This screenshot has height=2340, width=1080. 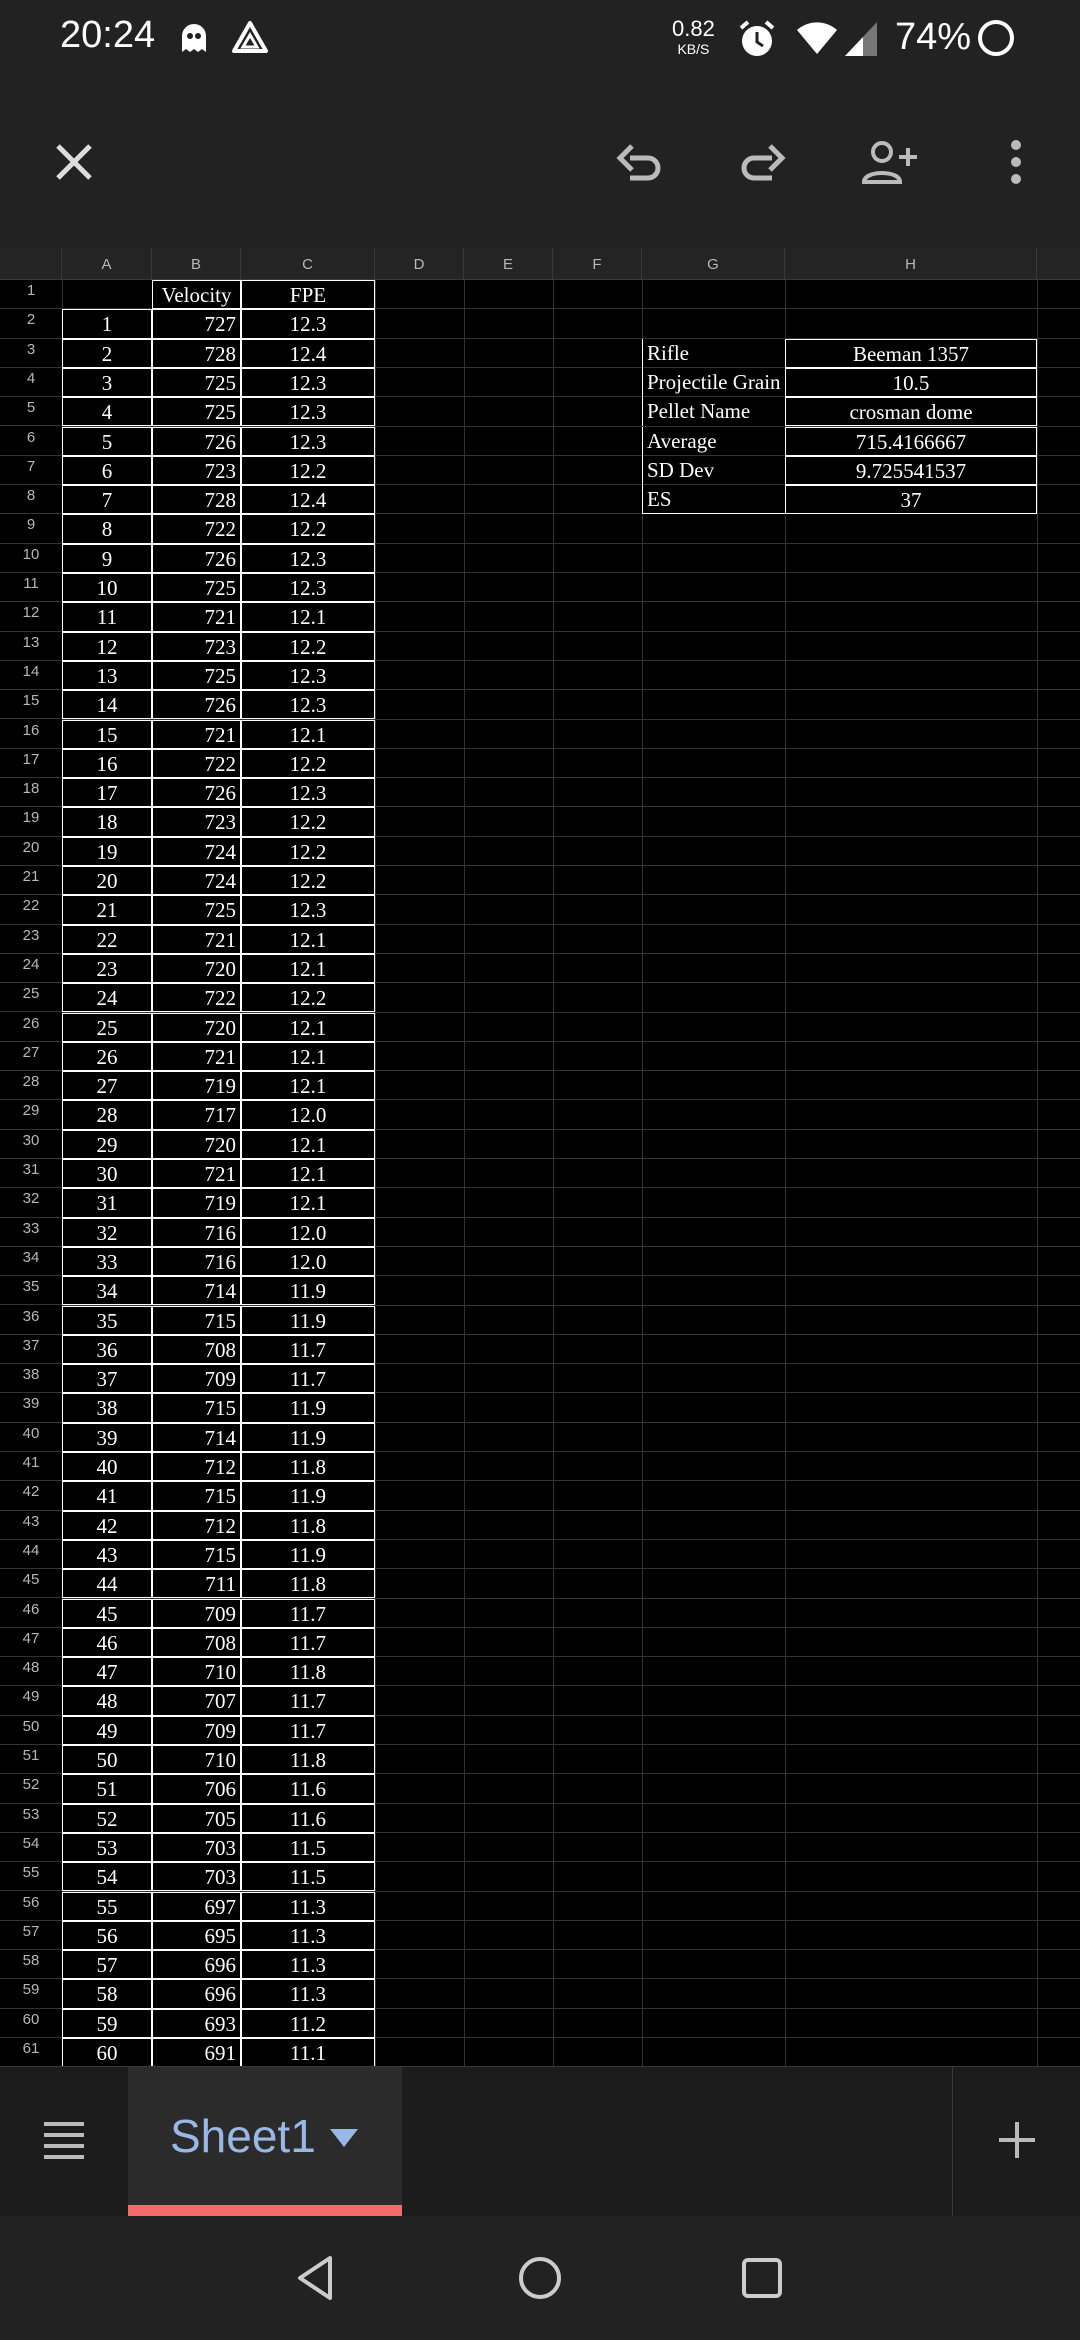 What do you see at coordinates (308, 1642) in the screenshot?
I see `cell-c47-fpe: 11.7` at bounding box center [308, 1642].